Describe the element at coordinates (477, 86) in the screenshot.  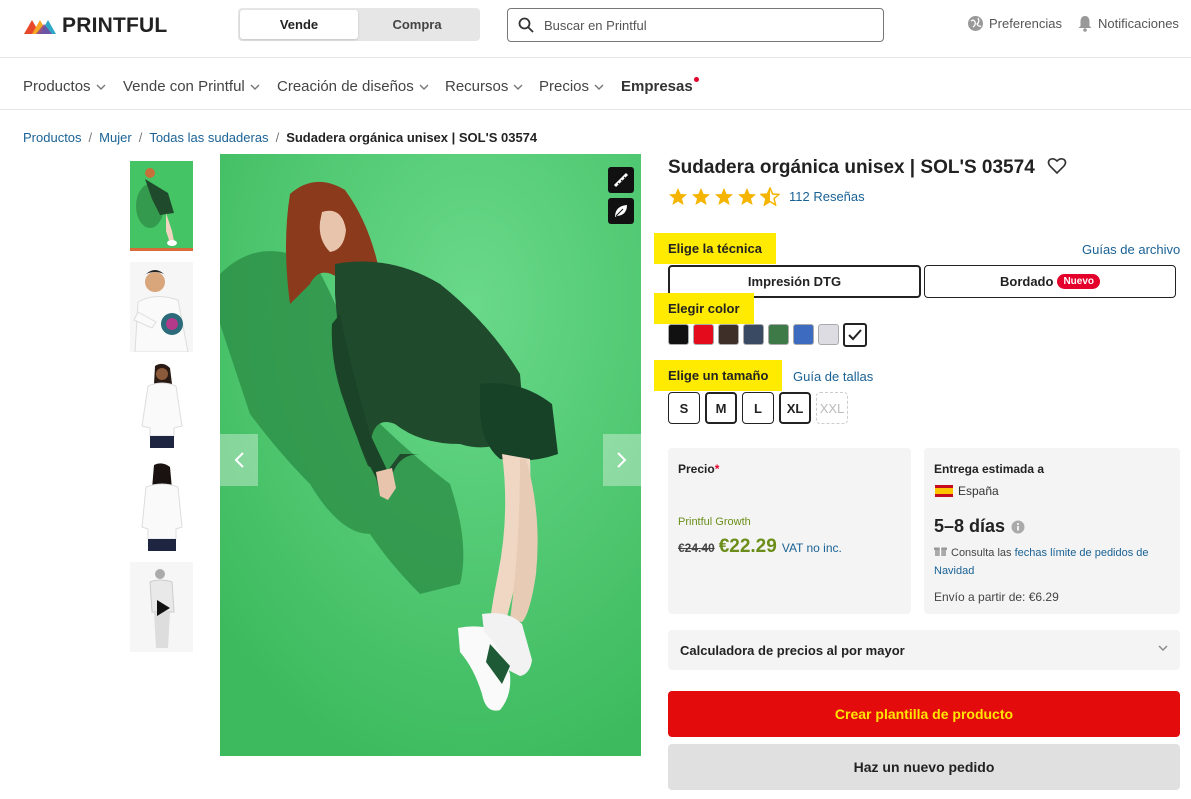
I see `nav-label: Recursos` at that location.